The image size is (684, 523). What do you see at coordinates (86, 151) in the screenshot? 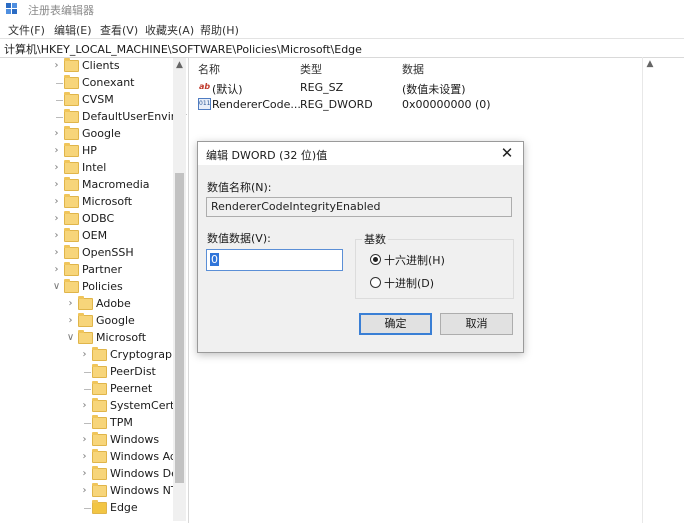
I see `tree-item: › HP` at bounding box center [86, 151].